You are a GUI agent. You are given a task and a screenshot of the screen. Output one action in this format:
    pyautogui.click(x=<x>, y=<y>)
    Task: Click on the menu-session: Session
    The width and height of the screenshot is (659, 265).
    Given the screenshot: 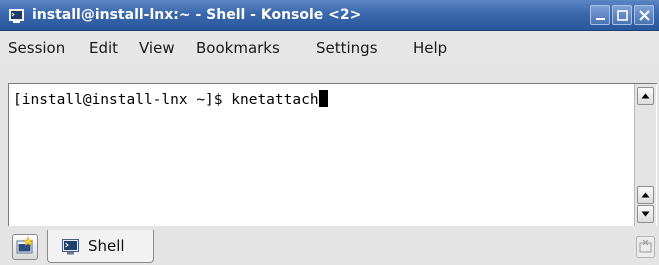 What is the action you would take?
    pyautogui.click(x=36, y=48)
    